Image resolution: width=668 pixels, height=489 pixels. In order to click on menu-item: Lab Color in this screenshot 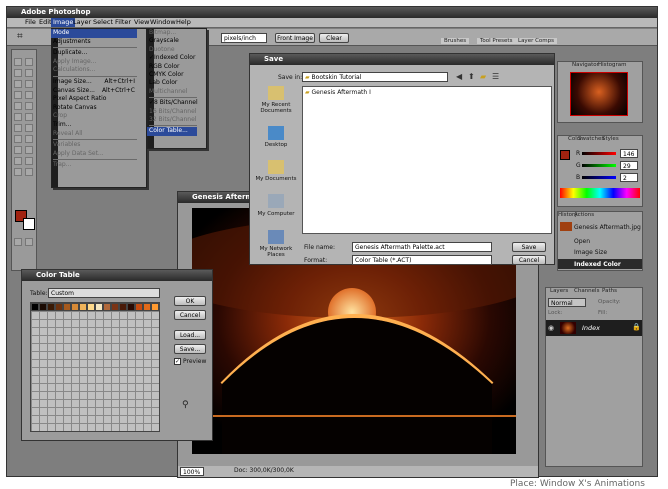, I will do `click(172, 83)`.